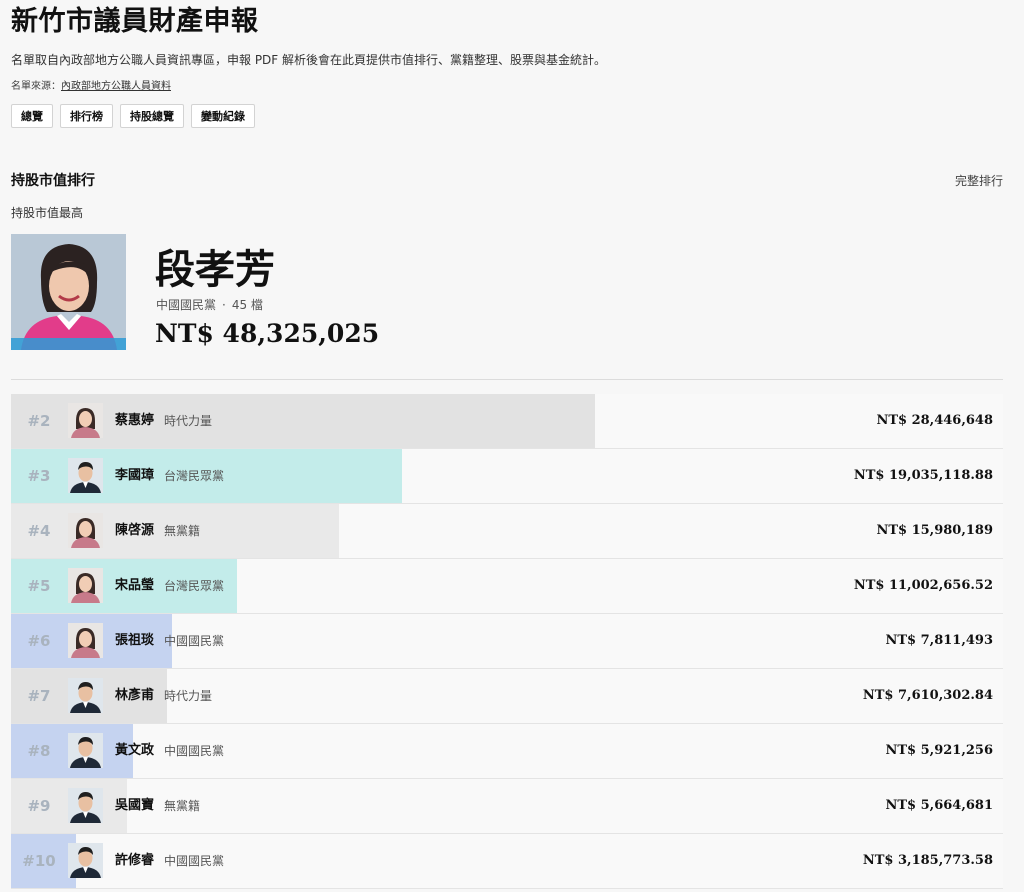  Describe the element at coordinates (39, 476) in the screenshot. I see `rank-number: #3` at that location.